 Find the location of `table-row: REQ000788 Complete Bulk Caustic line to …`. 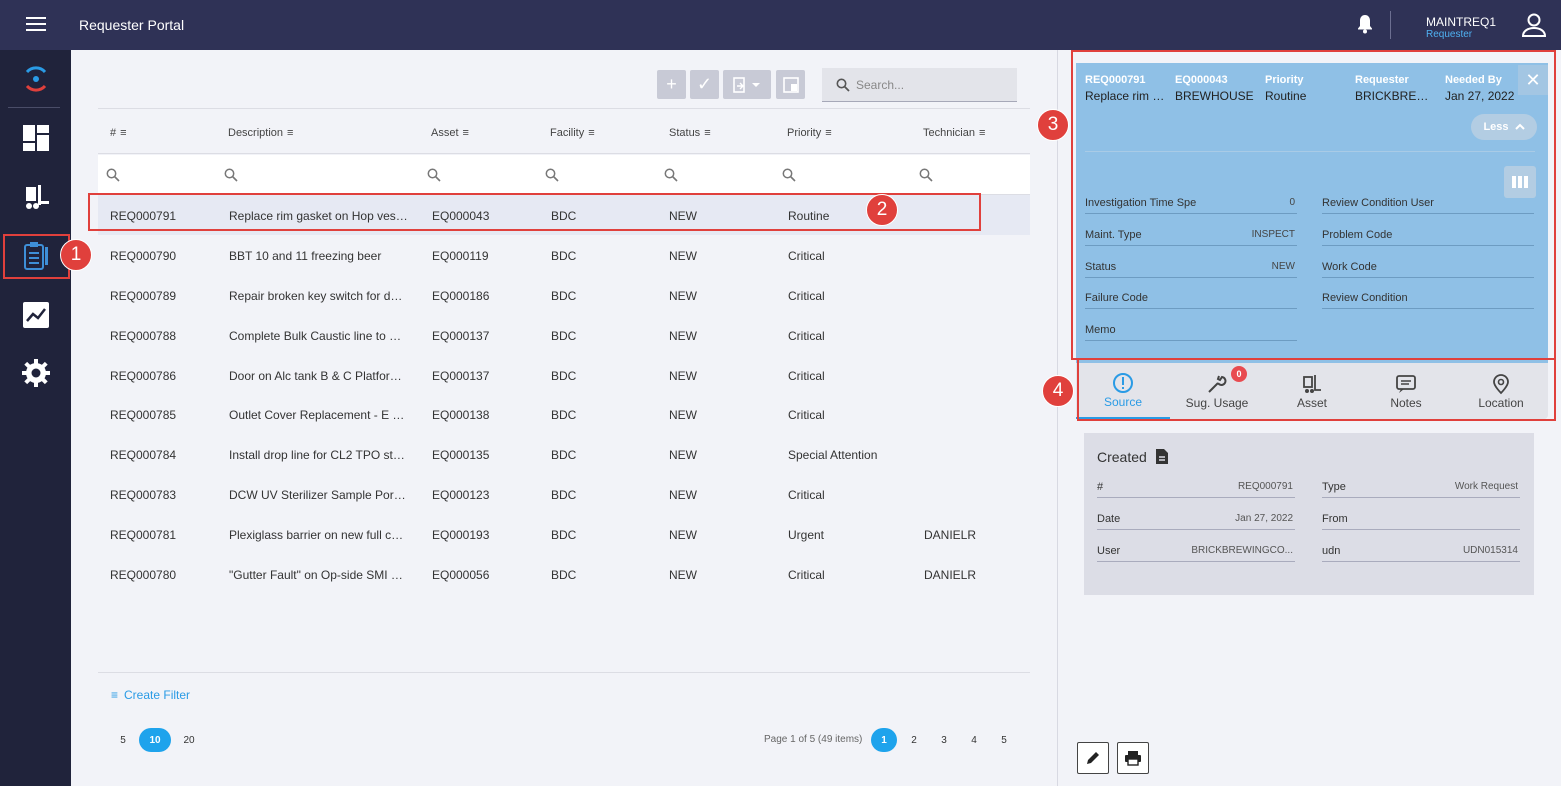

table-row: REQ000788 Complete Bulk Caustic line to … is located at coordinates (564, 335).